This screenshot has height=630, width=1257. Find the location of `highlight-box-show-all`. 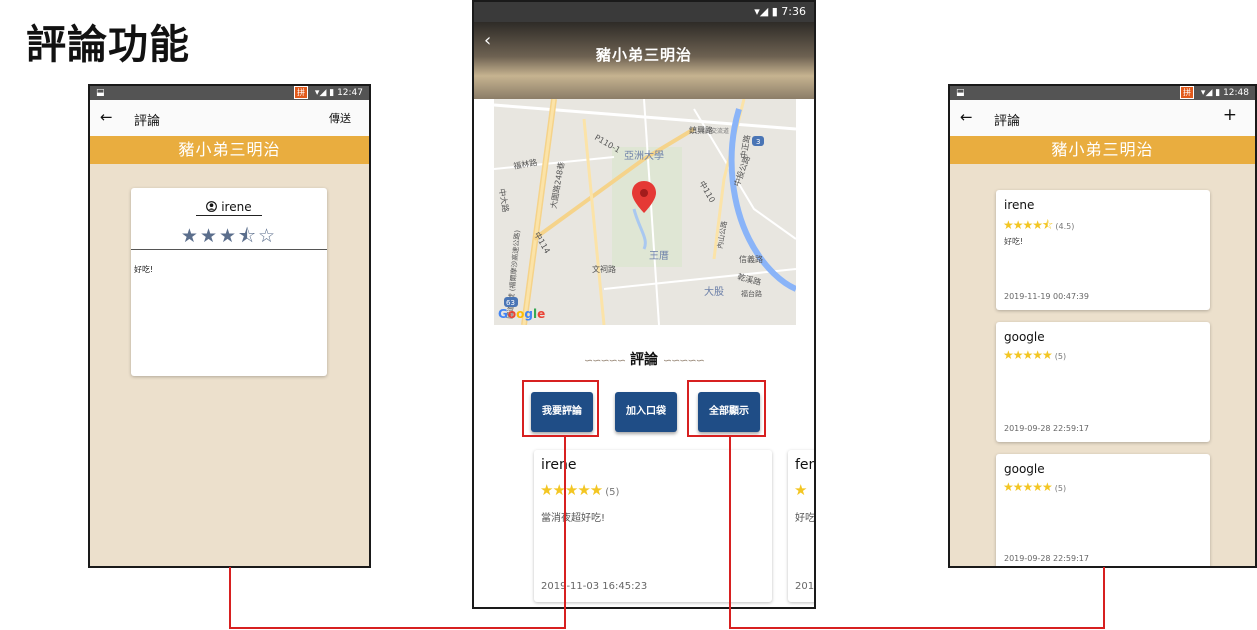

highlight-box-show-all is located at coordinates (726, 408).